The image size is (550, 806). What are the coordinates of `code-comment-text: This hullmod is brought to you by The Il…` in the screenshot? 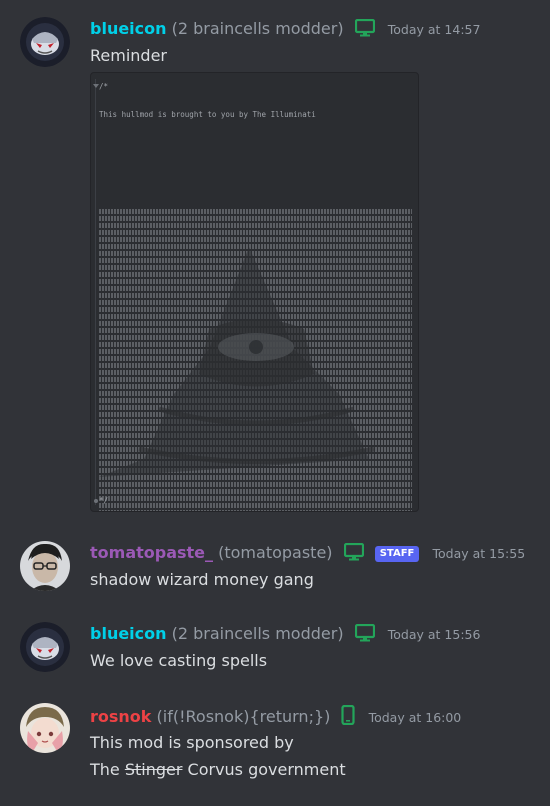 It's located at (207, 114).